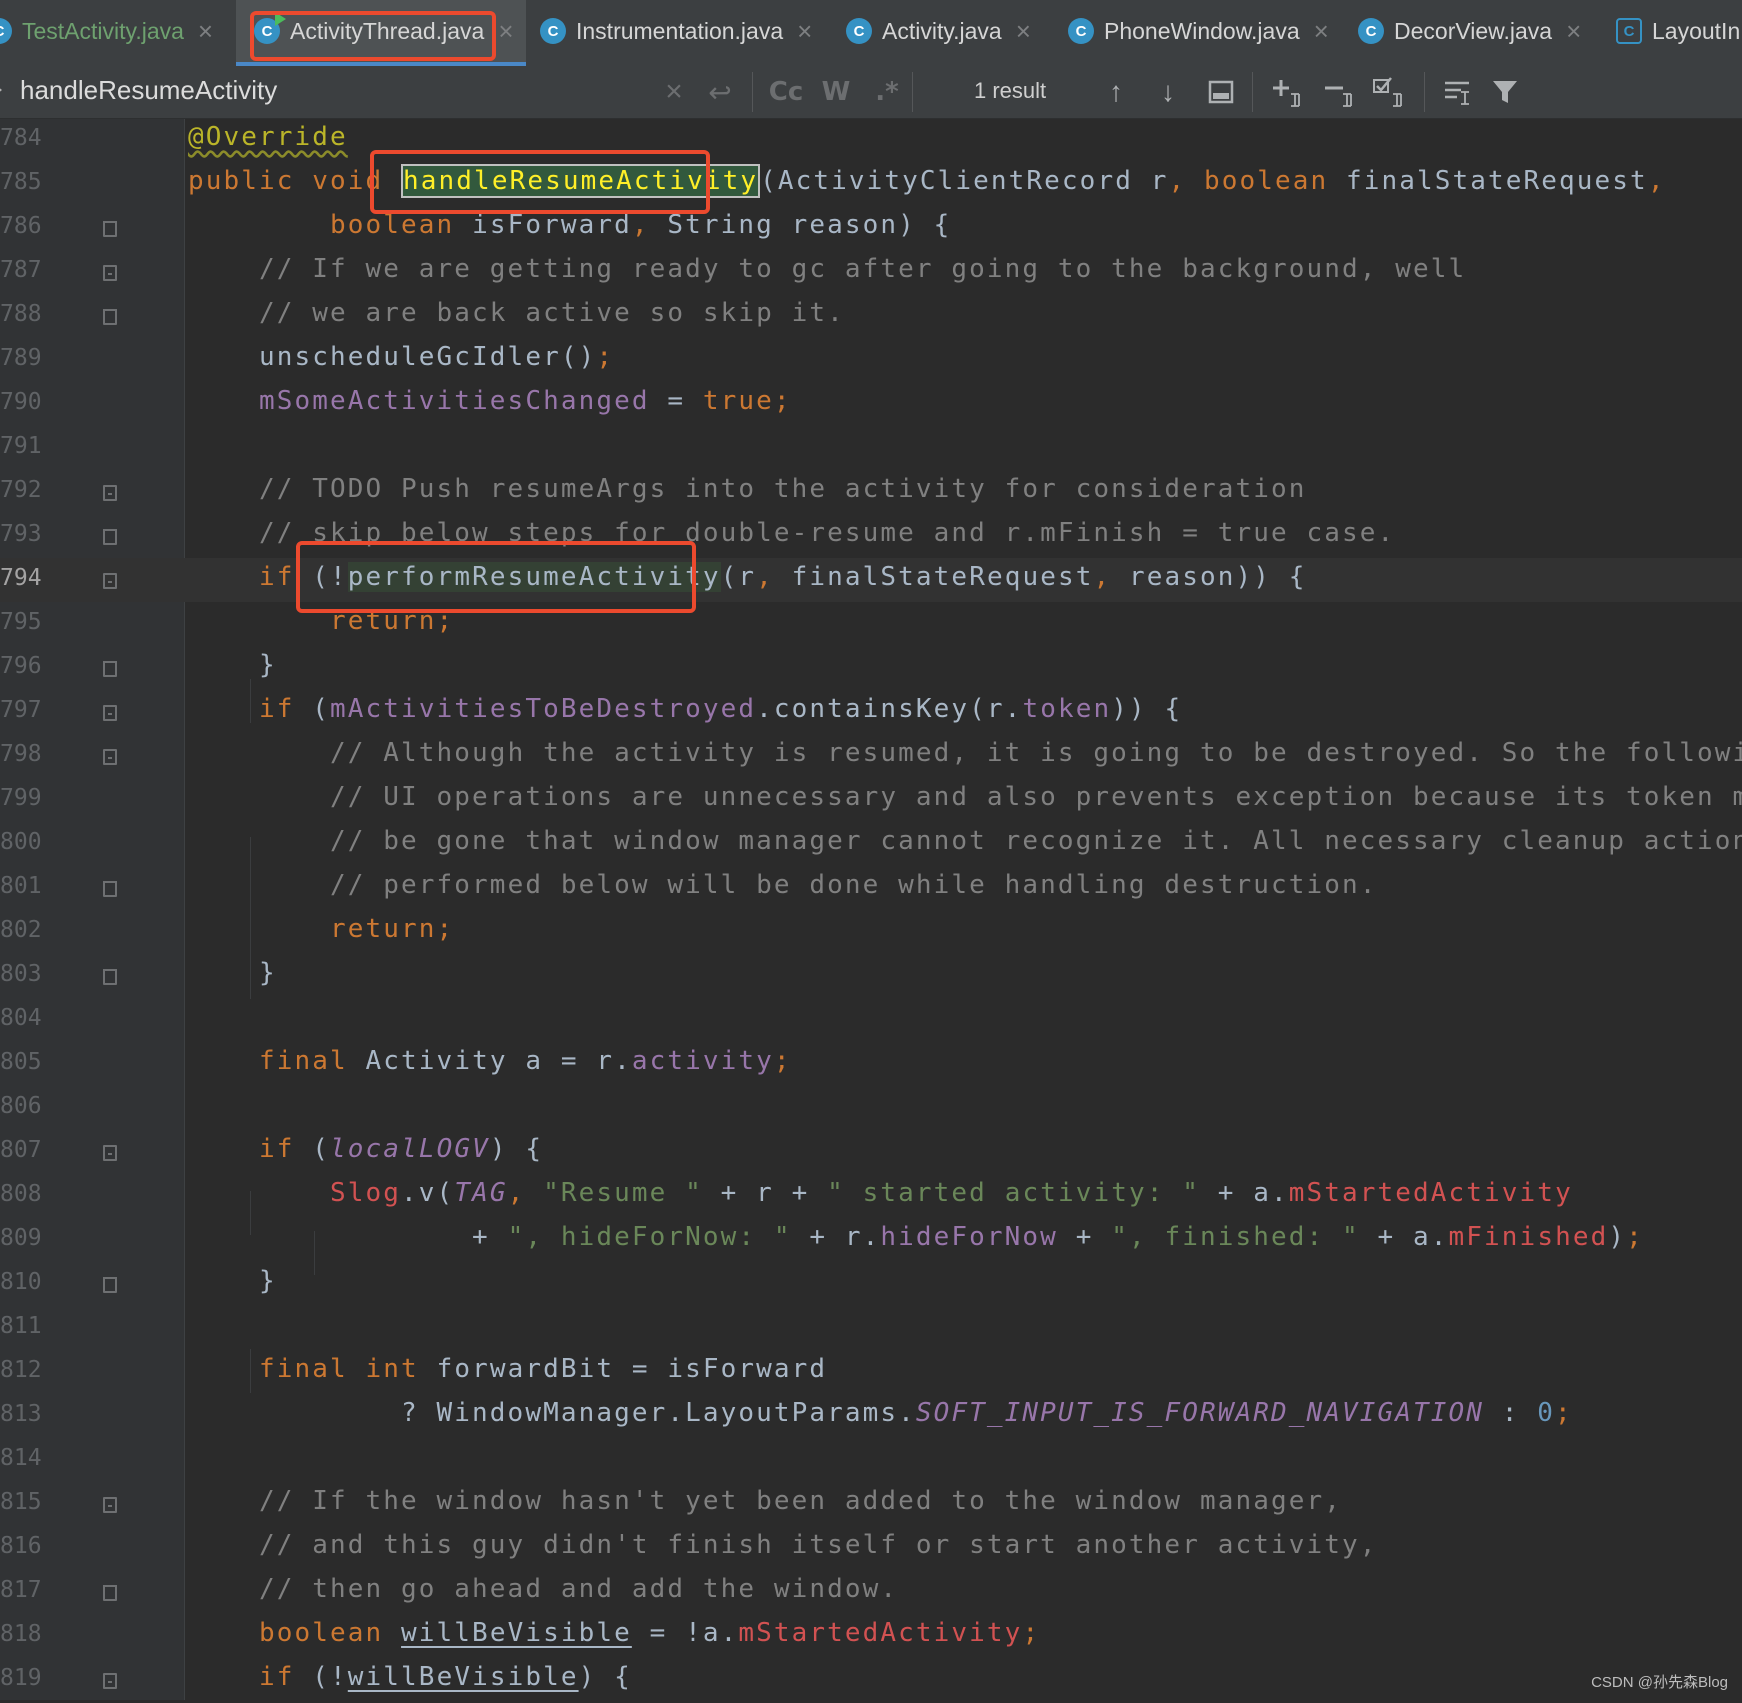 The width and height of the screenshot is (1742, 1703). Describe the element at coordinates (871, 449) in the screenshot. I see `code-line: 791` at that location.